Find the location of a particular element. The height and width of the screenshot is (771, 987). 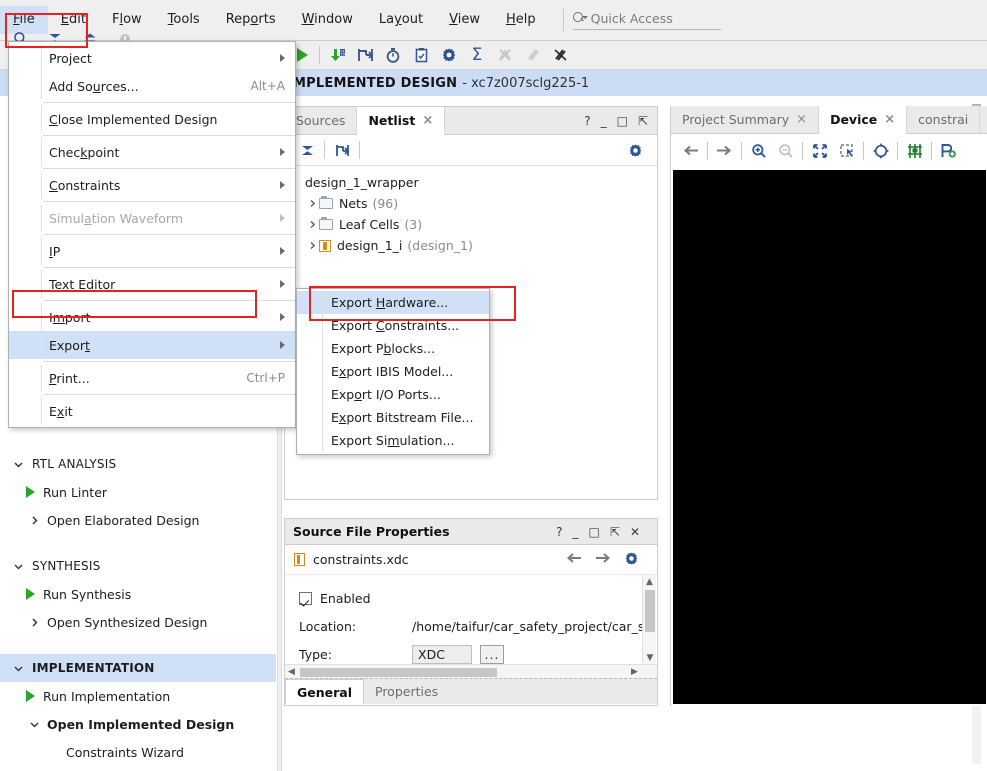

menubar-item-tools: Tools is located at coordinates (184, 20).